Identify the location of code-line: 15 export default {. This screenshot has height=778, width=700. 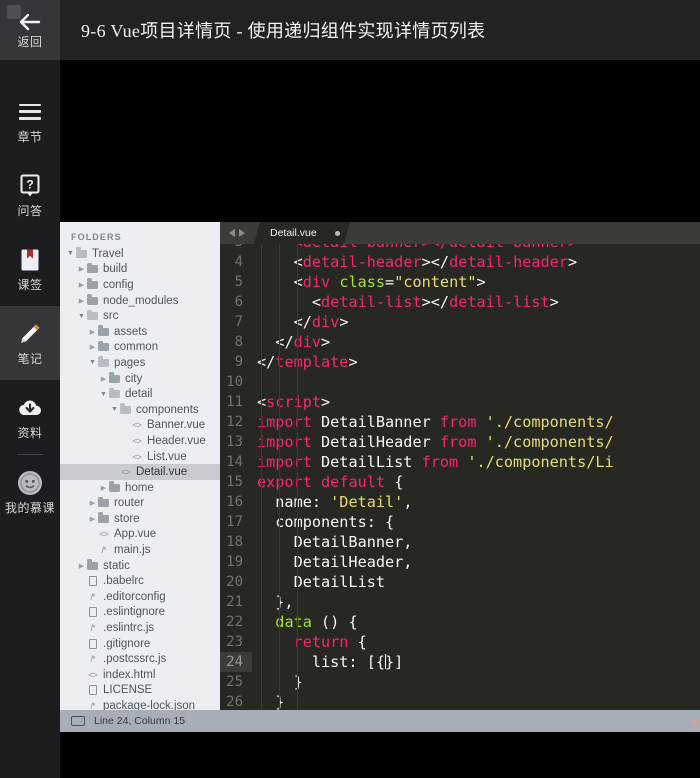
(460, 482).